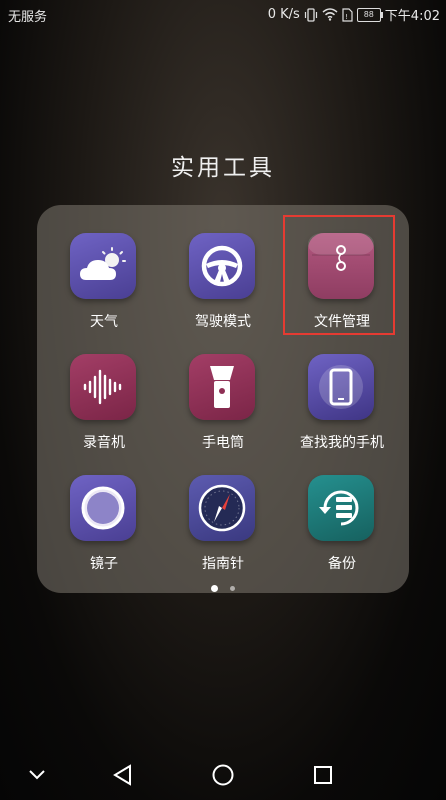 This screenshot has width=446, height=800. What do you see at coordinates (223, 443) in the screenshot?
I see `app-label: 手电筒` at bounding box center [223, 443].